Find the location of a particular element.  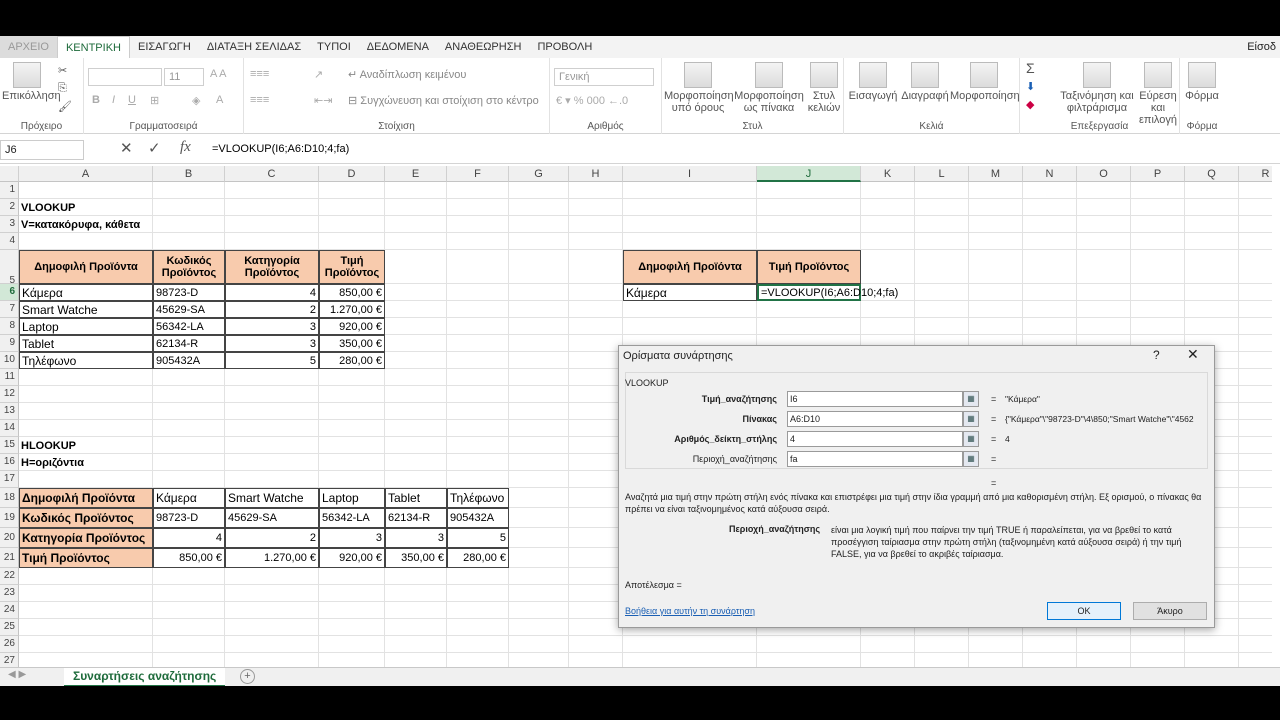

tab-formulas: ΤΥΠΟΙ is located at coordinates (334, 47).